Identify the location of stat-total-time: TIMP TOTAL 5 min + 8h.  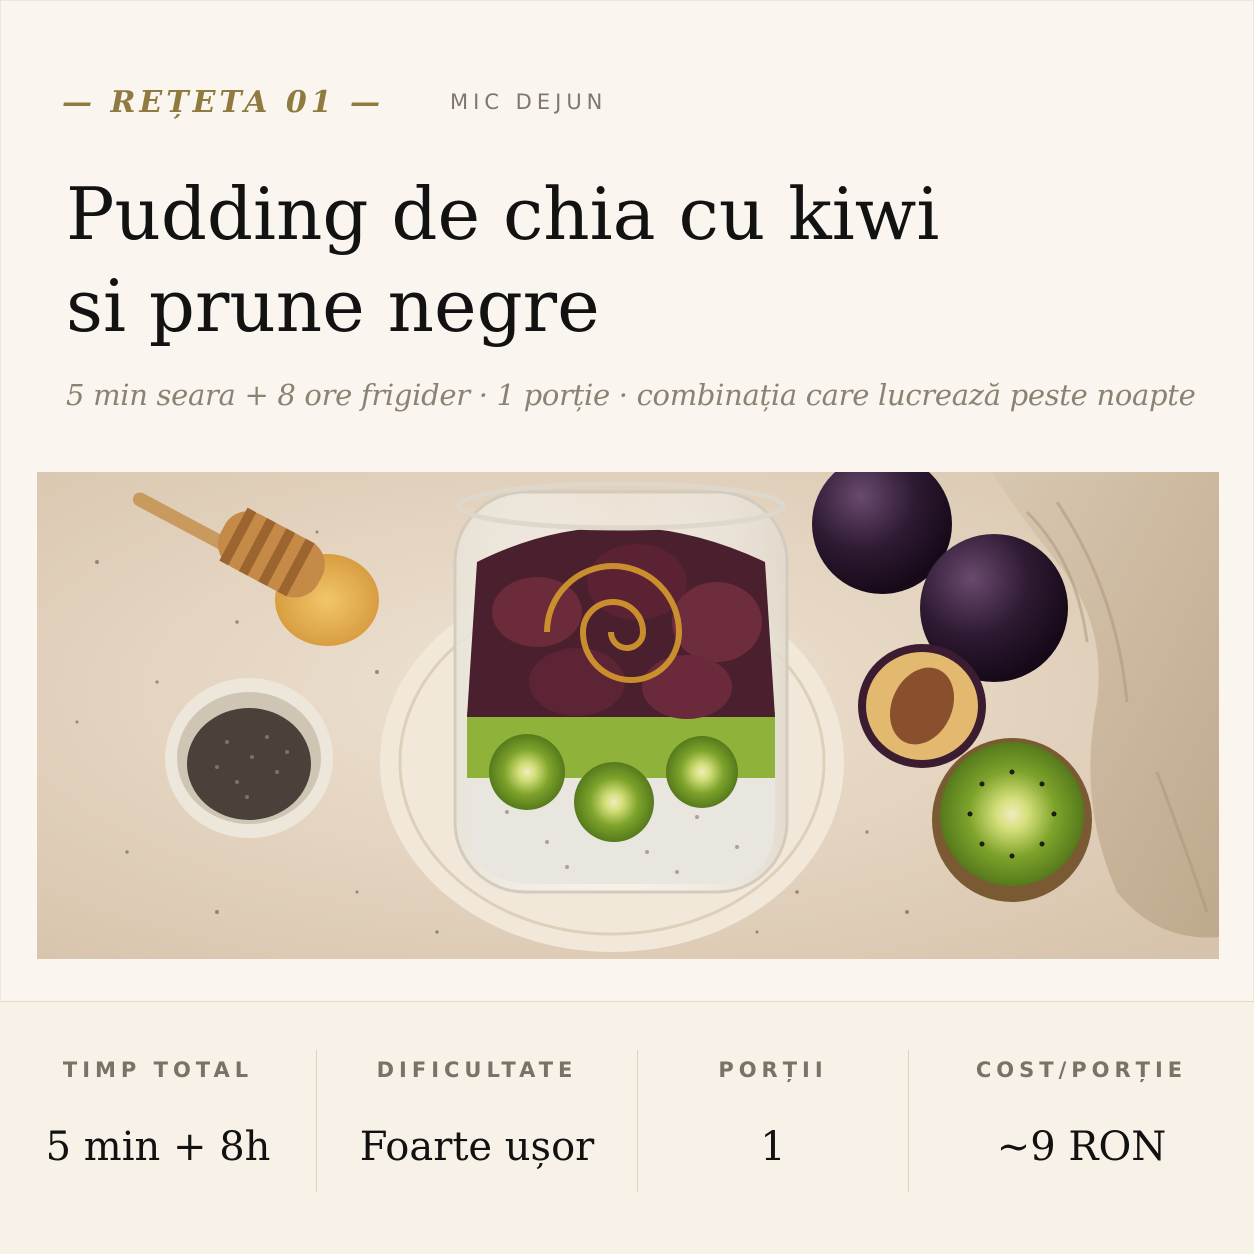
(158, 1128).